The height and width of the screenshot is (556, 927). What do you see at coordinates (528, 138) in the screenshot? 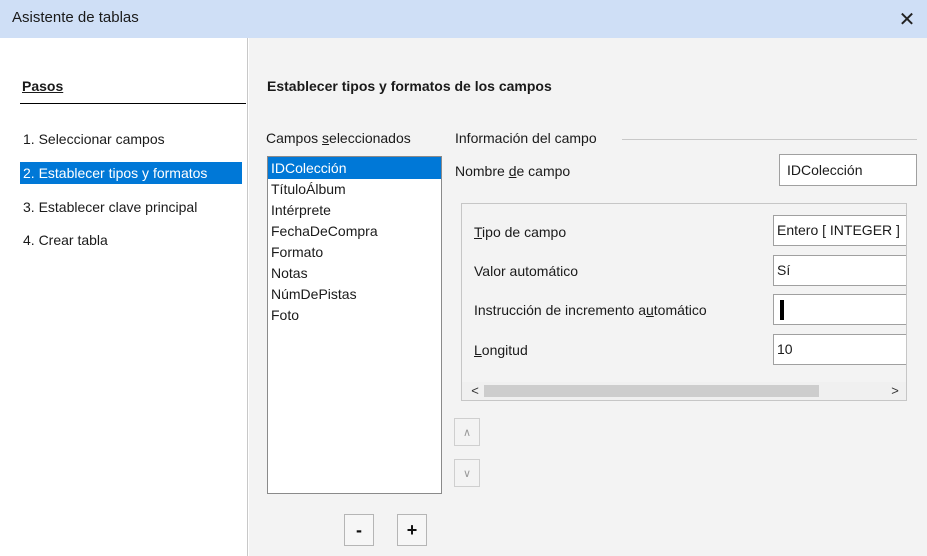
I see `field-info-legend: Información del campo` at bounding box center [528, 138].